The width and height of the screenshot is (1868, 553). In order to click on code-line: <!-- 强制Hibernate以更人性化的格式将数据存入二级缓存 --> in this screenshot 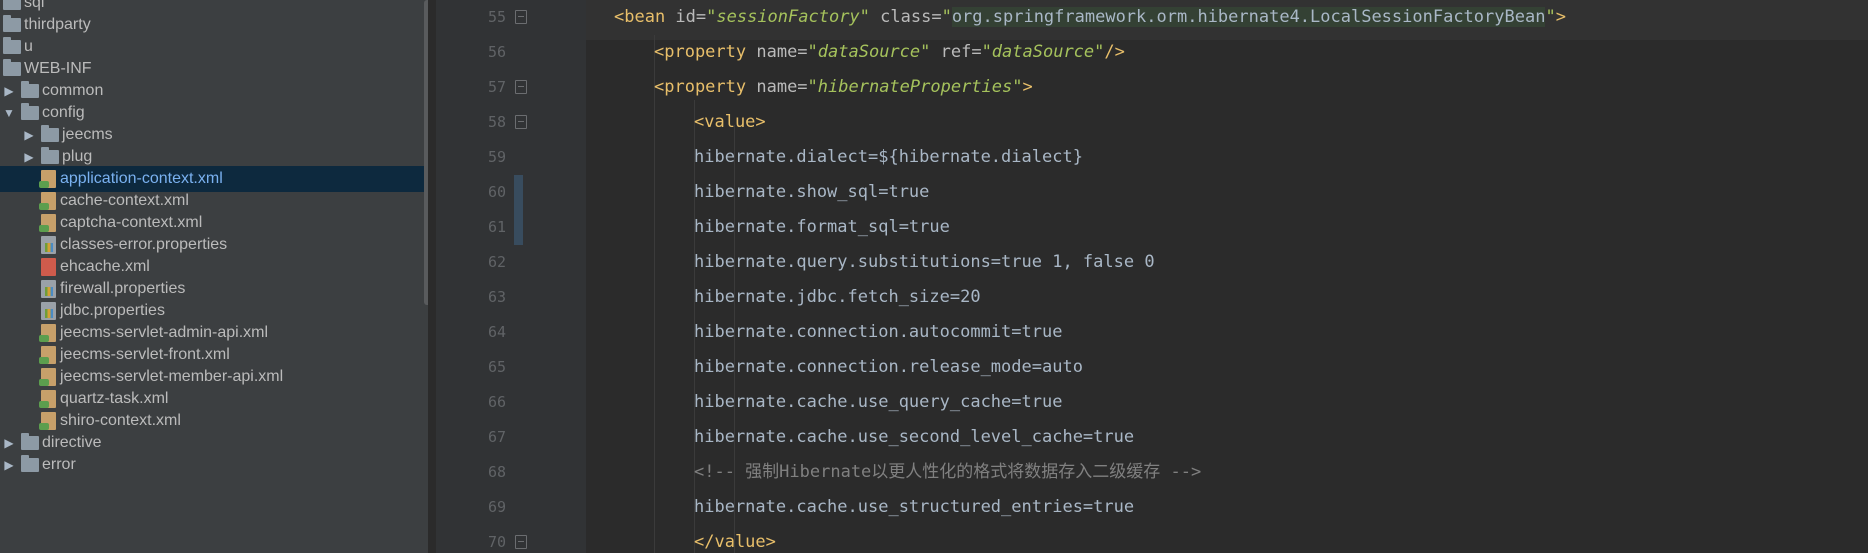, I will do `click(947, 472)`.